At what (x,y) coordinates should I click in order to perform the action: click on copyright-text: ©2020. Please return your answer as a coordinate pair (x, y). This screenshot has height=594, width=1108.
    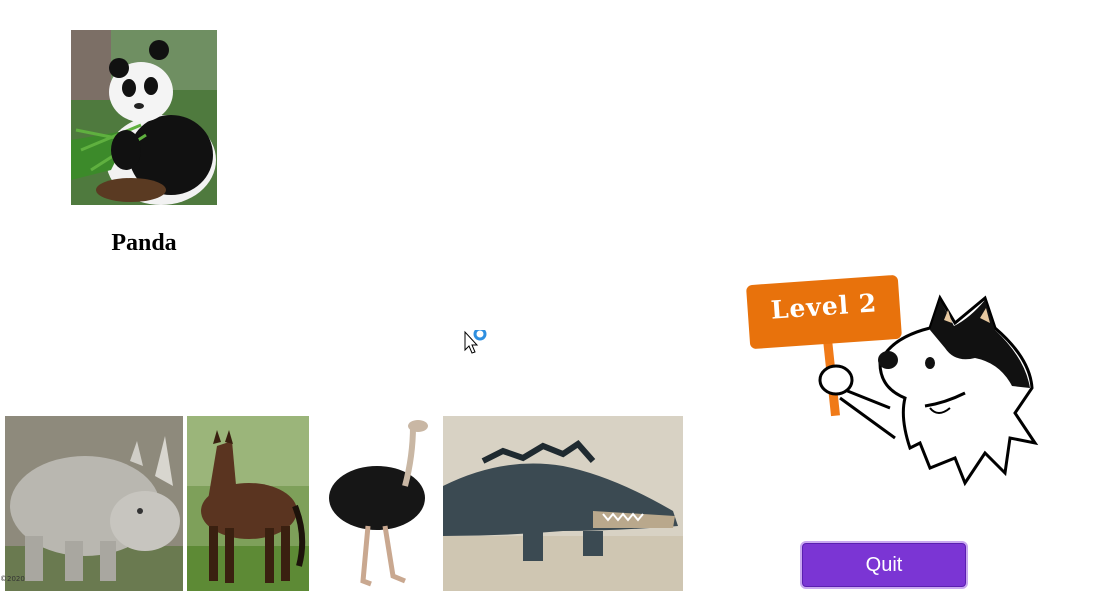
    Looking at the image, I should click on (12, 579).